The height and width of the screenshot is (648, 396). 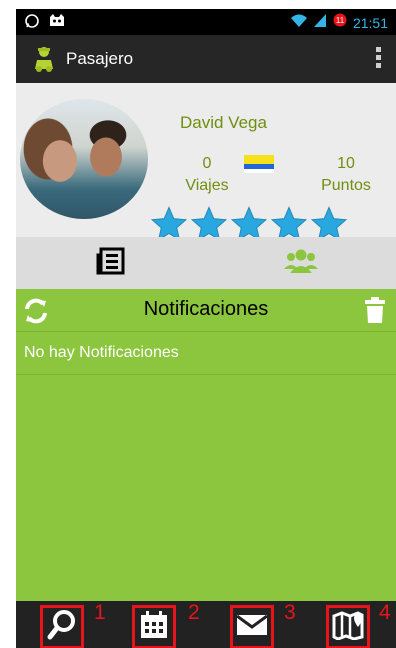 I want to click on marker-2: 2, so click(x=194, y=612).